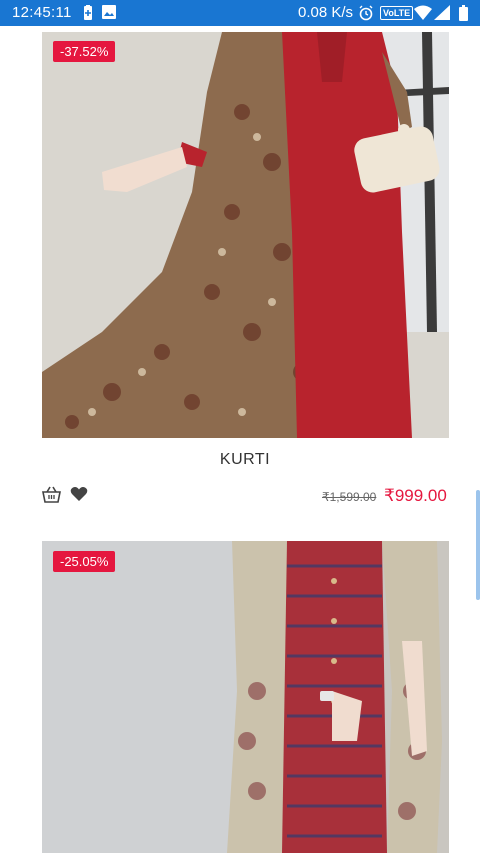 The width and height of the screenshot is (480, 853). Describe the element at coordinates (463, 15) in the screenshot. I see `battery-icon` at that location.